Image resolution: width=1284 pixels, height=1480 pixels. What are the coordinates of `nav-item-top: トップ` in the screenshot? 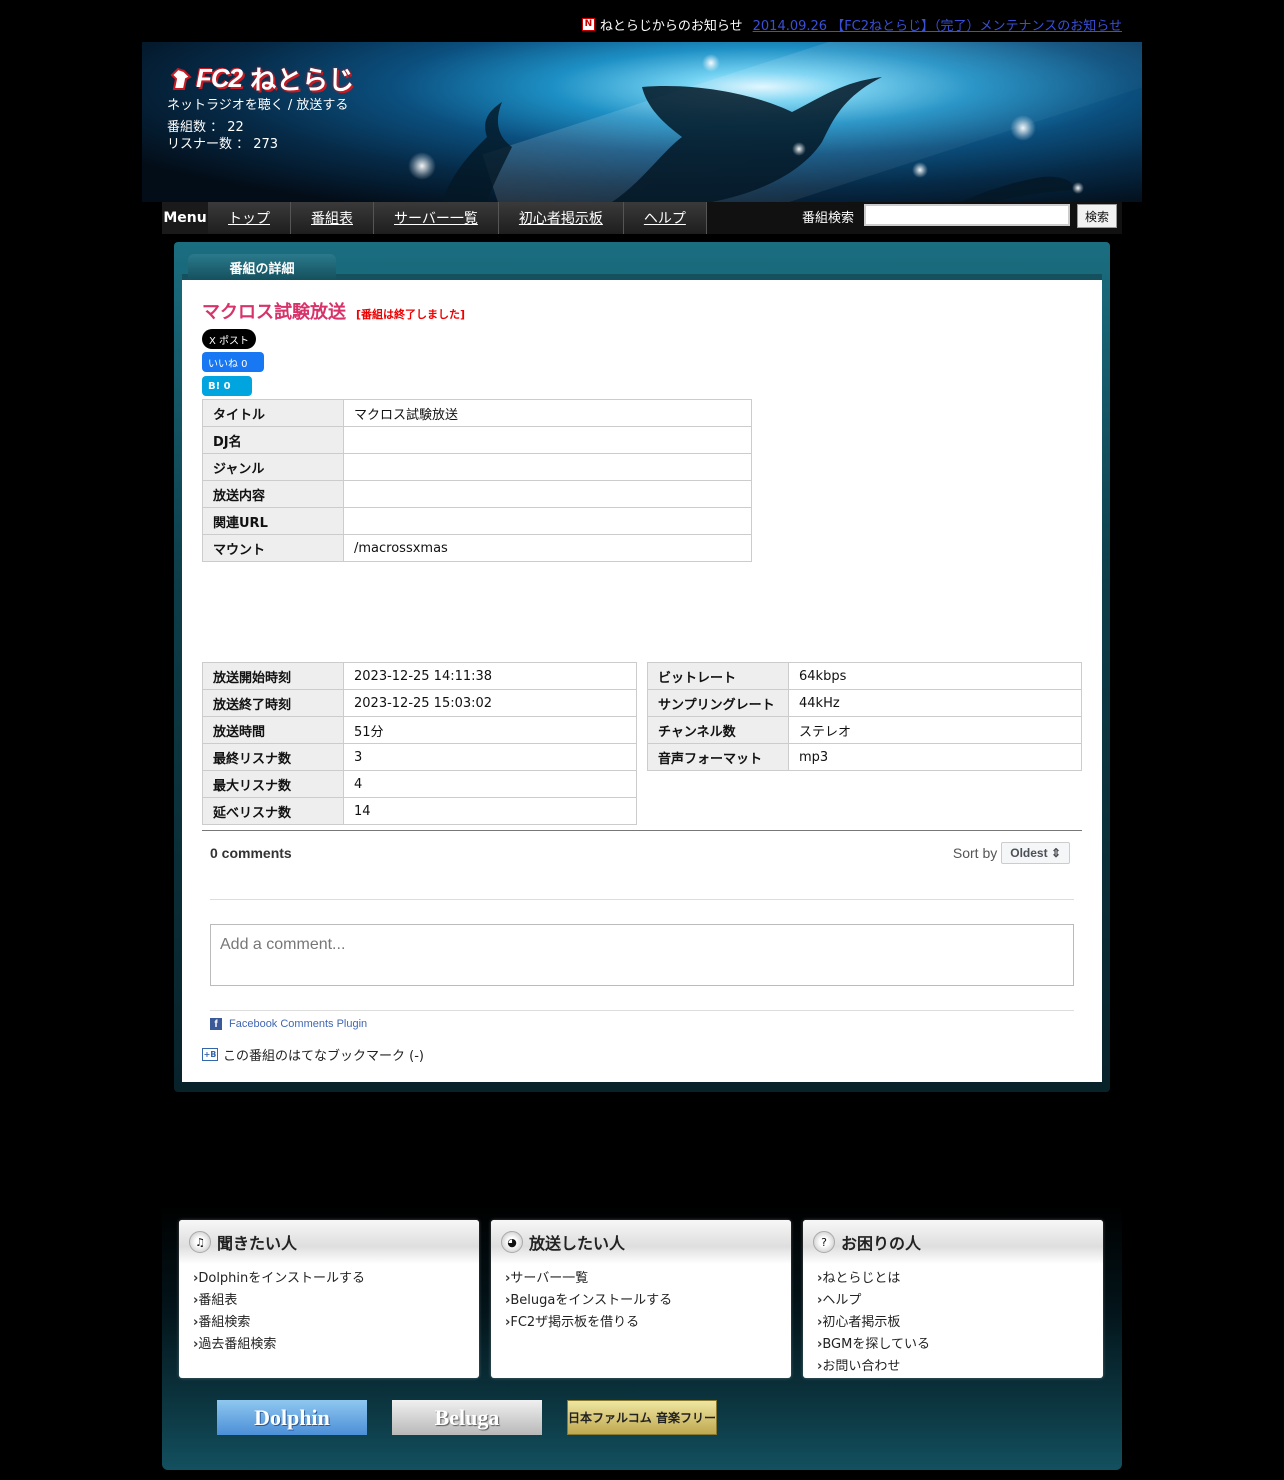 It's located at (249, 218).